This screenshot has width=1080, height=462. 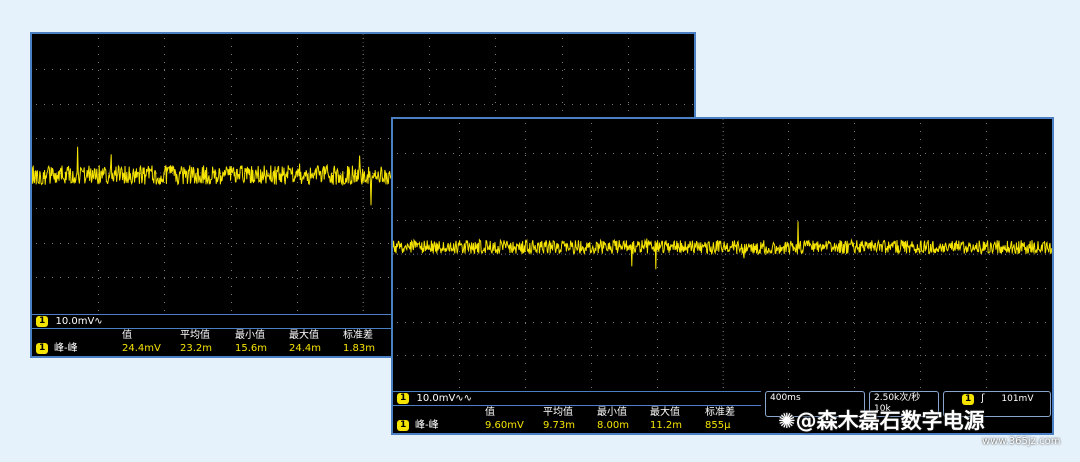 I want to click on channel-scale-bar: 1 10.0mV∿∿, so click(x=577, y=398).